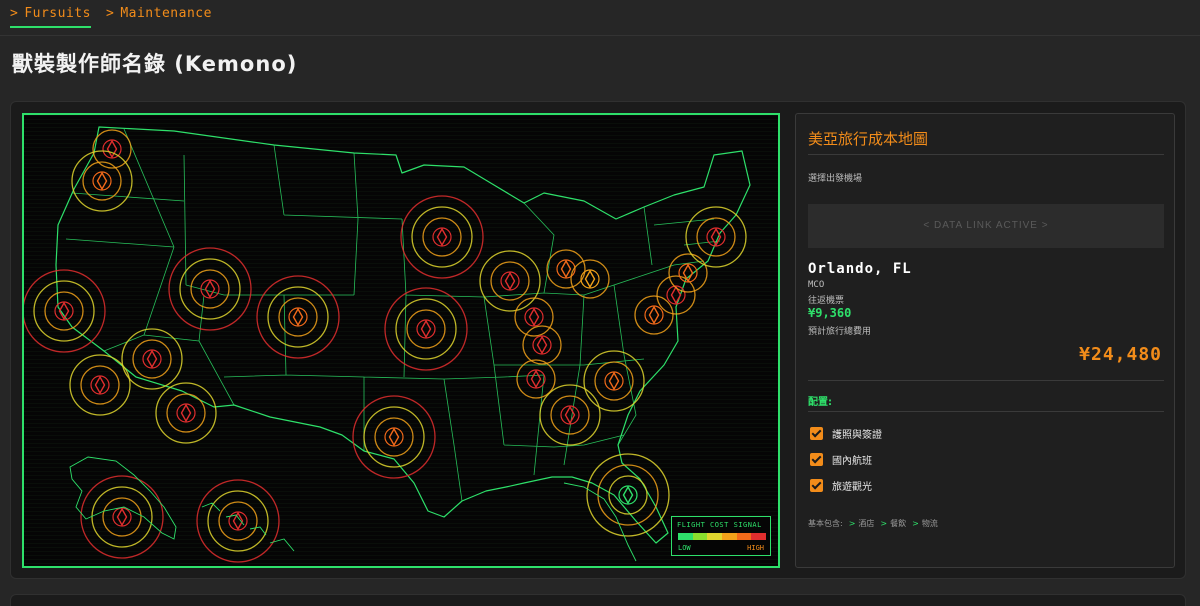  I want to click on include-hotel: > 酒店, so click(862, 523).